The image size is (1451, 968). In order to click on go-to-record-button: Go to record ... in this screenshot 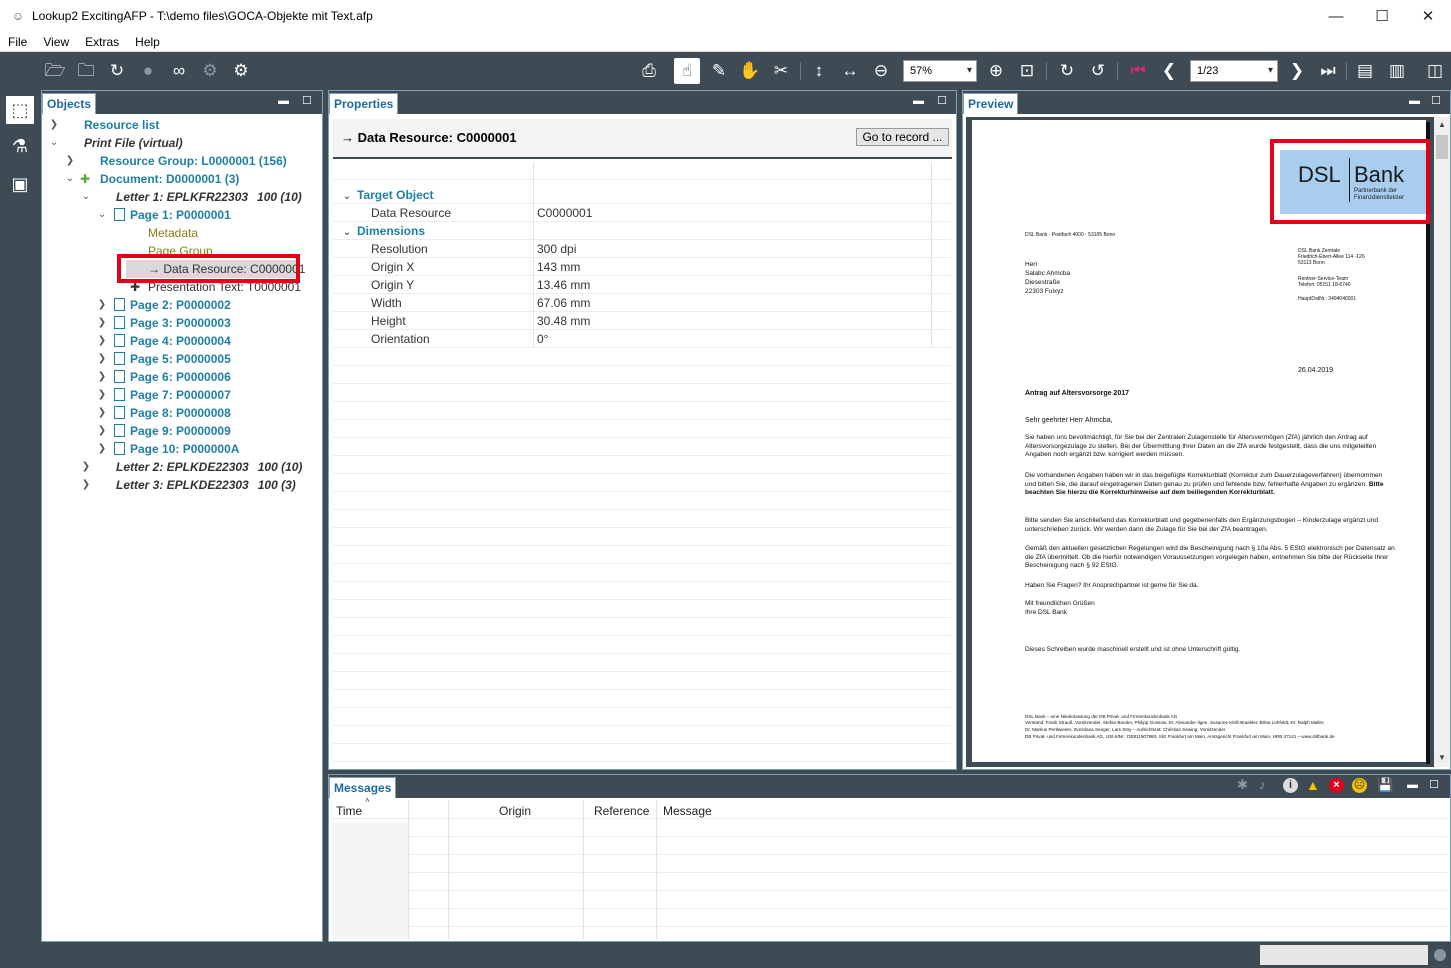, I will do `click(902, 137)`.